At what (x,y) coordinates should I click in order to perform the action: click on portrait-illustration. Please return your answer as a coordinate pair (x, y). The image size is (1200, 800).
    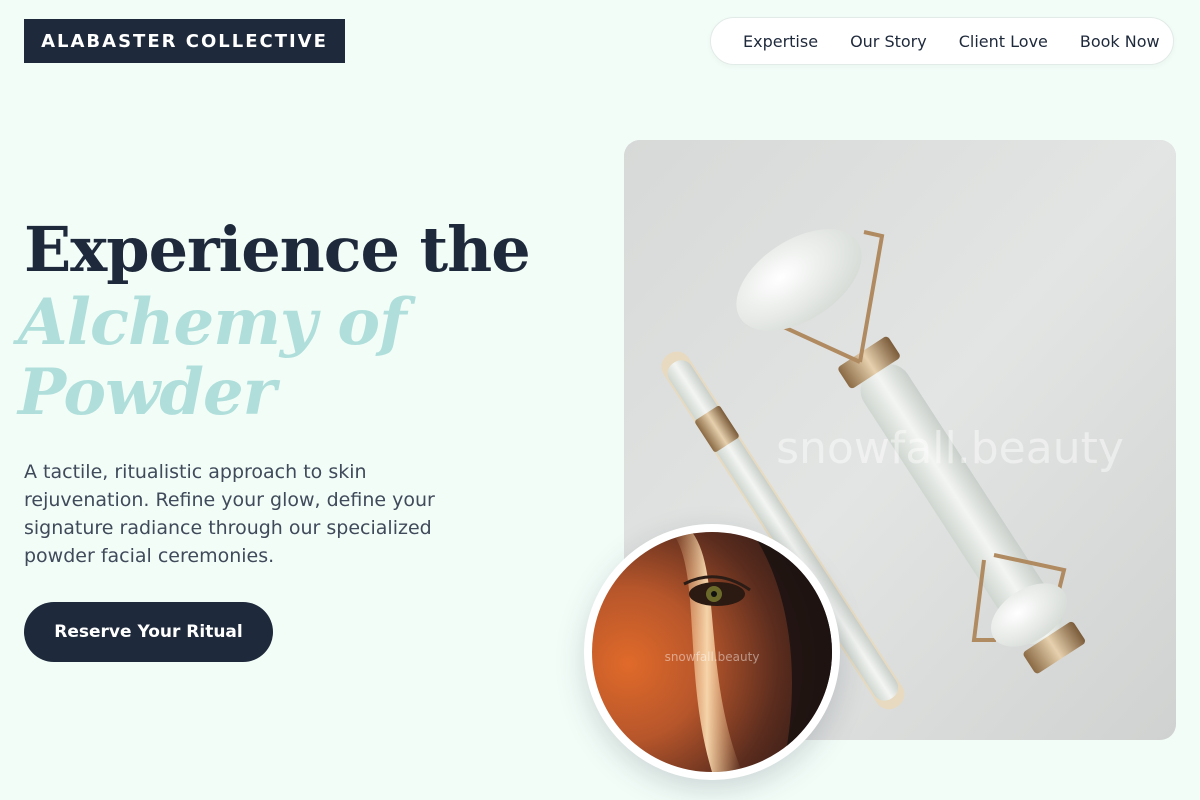
    Looking at the image, I should click on (712, 652).